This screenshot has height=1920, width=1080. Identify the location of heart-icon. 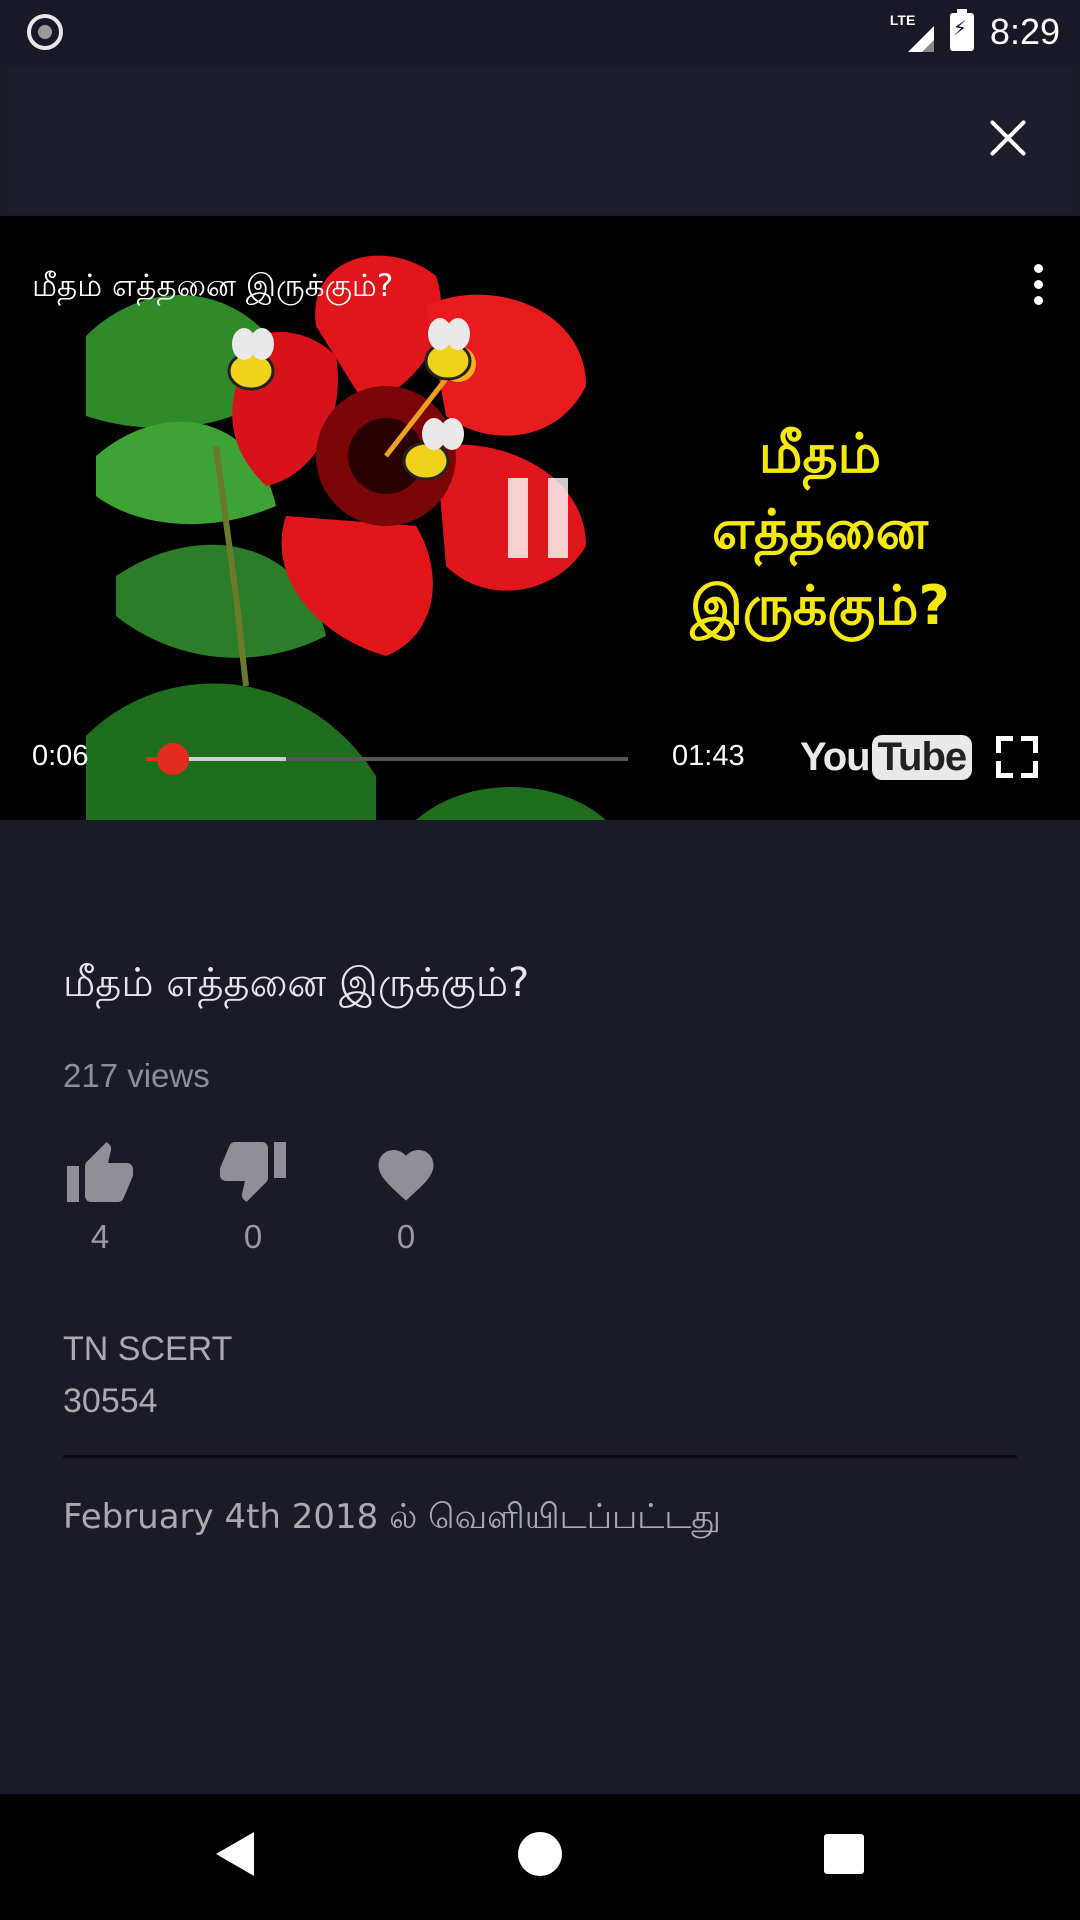
(406, 1175).